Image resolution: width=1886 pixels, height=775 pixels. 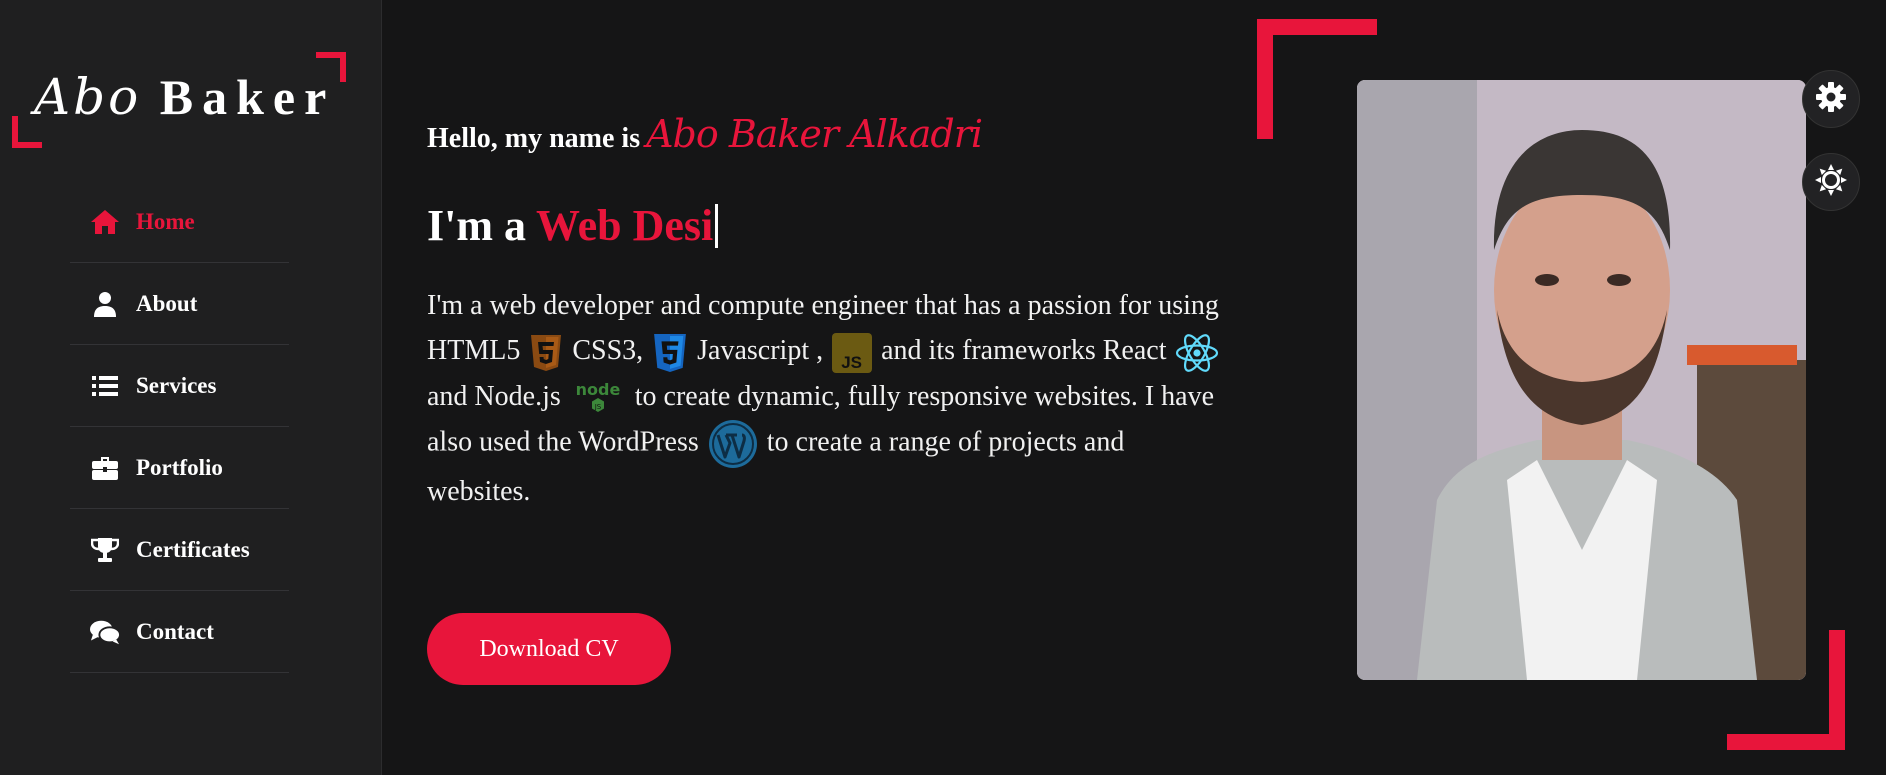 What do you see at coordinates (247, 97) in the screenshot?
I see `brand-bold-text: Baker` at bounding box center [247, 97].